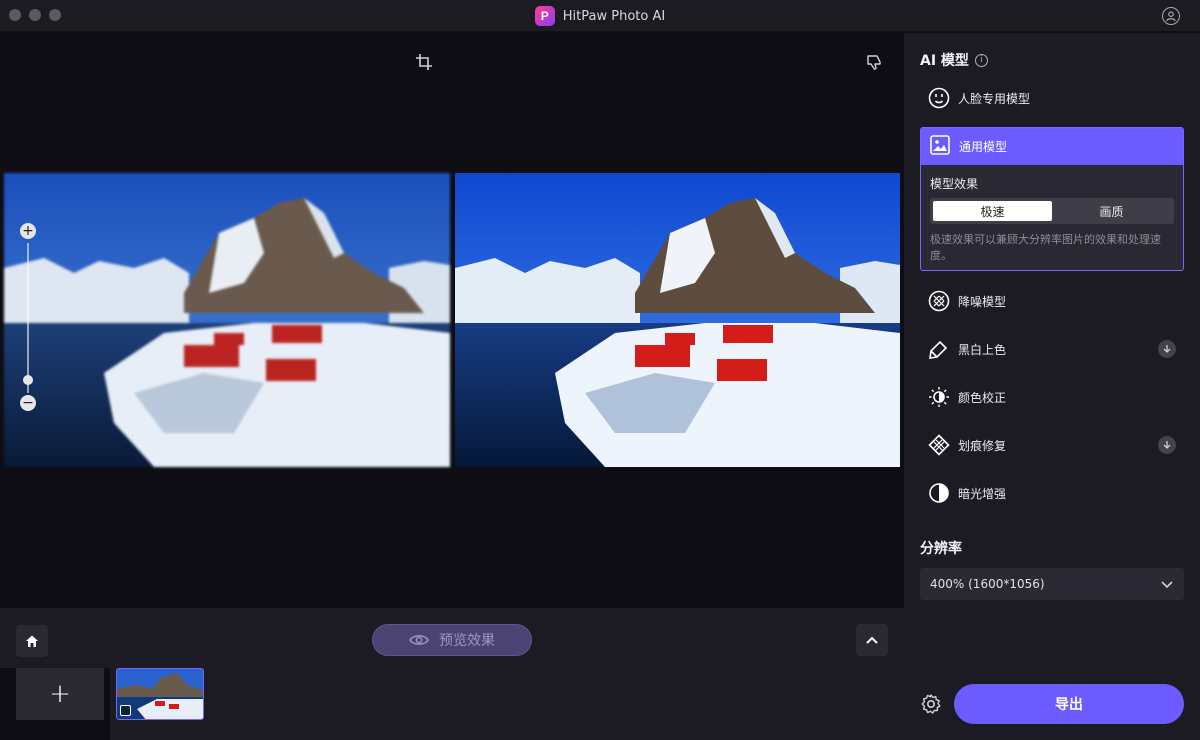 This screenshot has width=1200, height=740. I want to click on ai-model-heading: AI 模型 i, so click(954, 60).